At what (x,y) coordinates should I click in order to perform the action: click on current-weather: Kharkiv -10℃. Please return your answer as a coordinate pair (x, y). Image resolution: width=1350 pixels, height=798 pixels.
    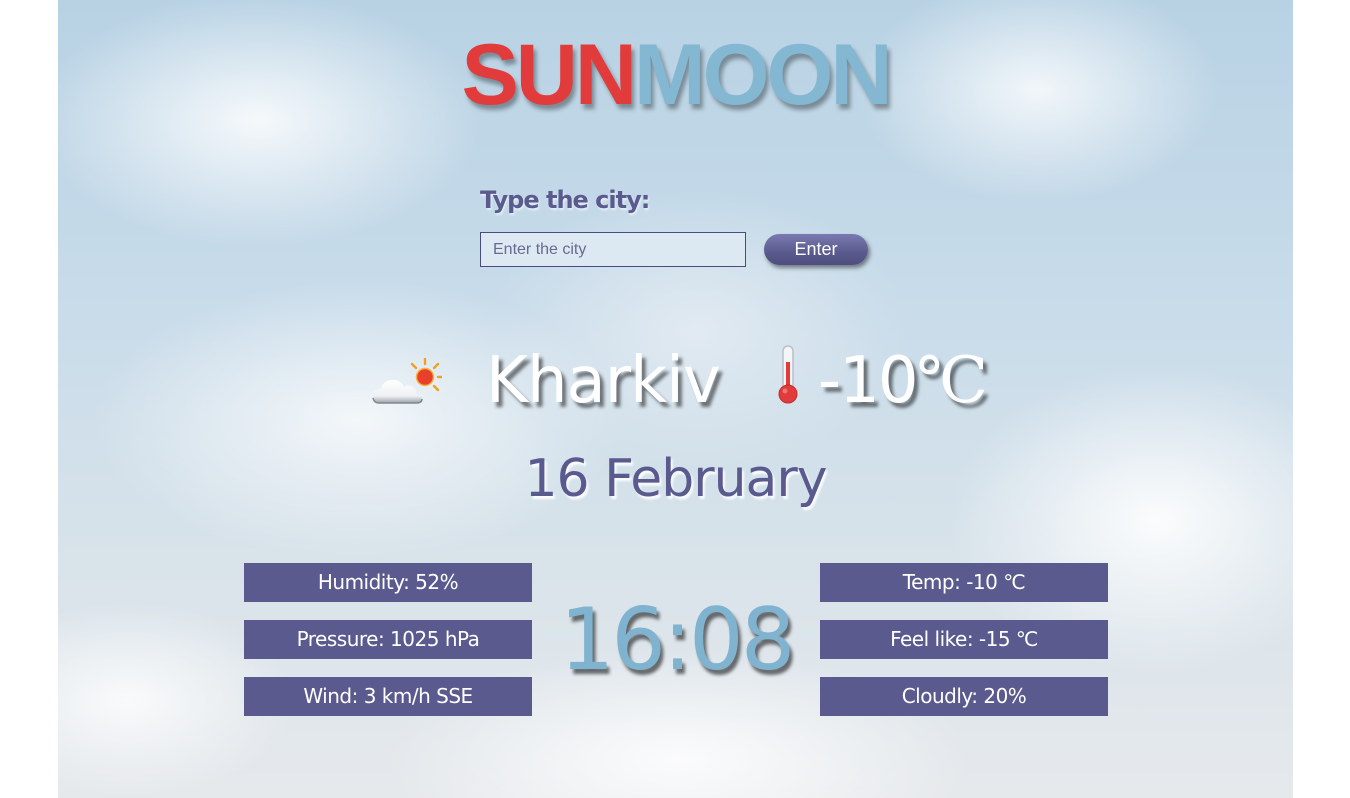
    Looking at the image, I should click on (675, 380).